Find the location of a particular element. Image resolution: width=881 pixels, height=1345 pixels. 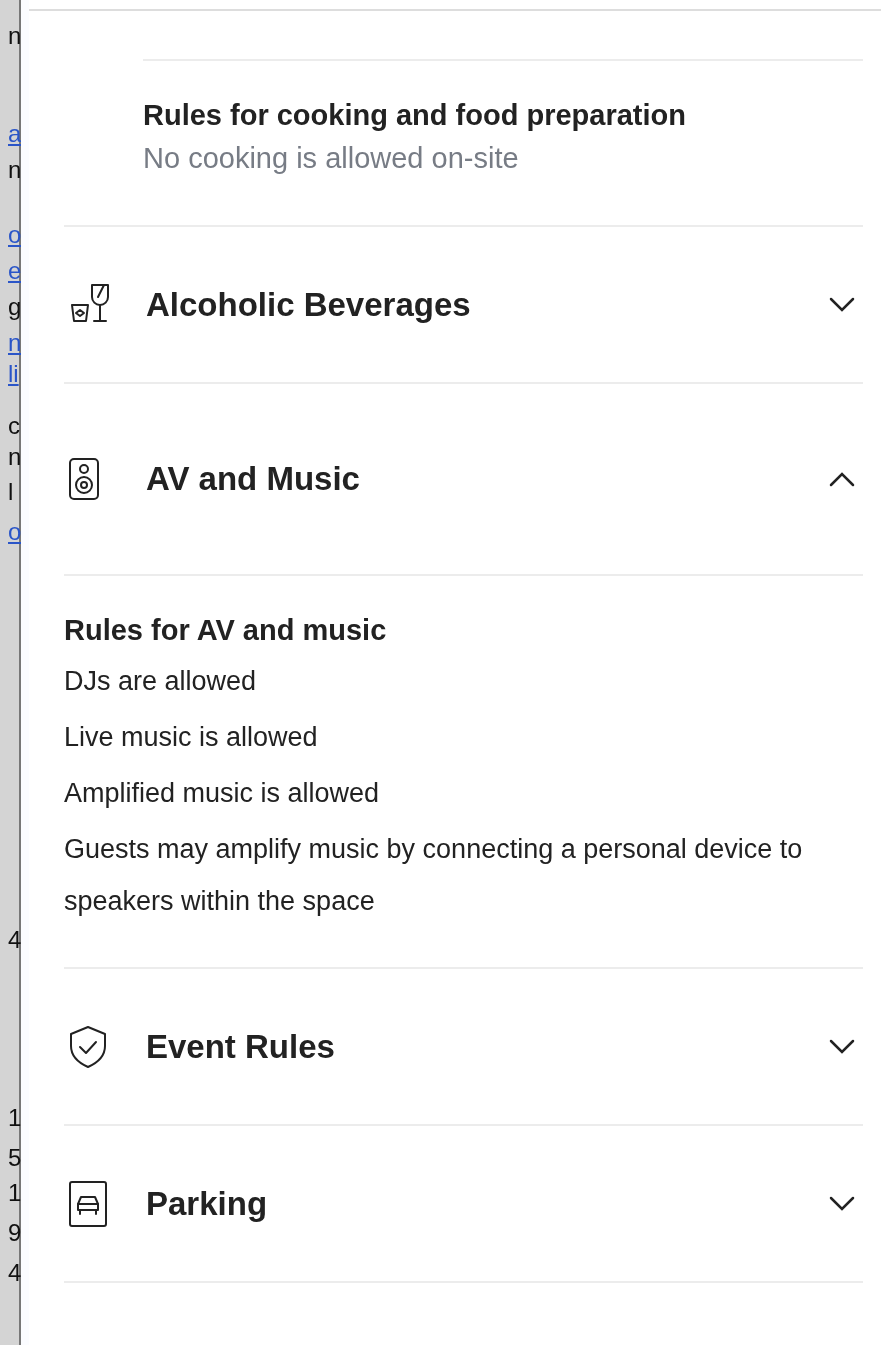

accordion-header: Alcoholic Beverages is located at coordinates (463, 303).